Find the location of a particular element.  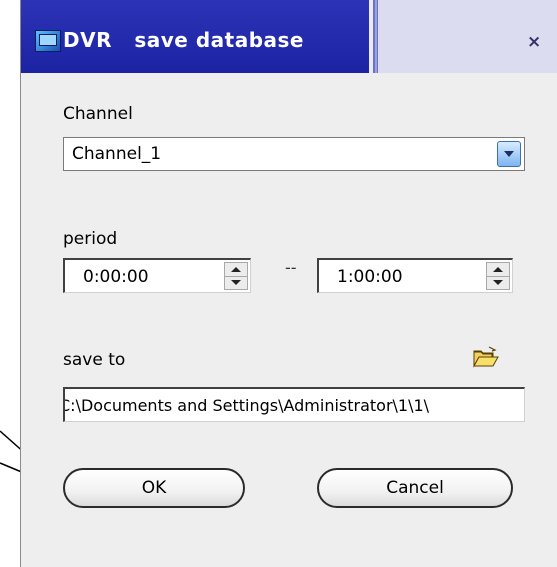

period-end-spinner is located at coordinates (498, 276).